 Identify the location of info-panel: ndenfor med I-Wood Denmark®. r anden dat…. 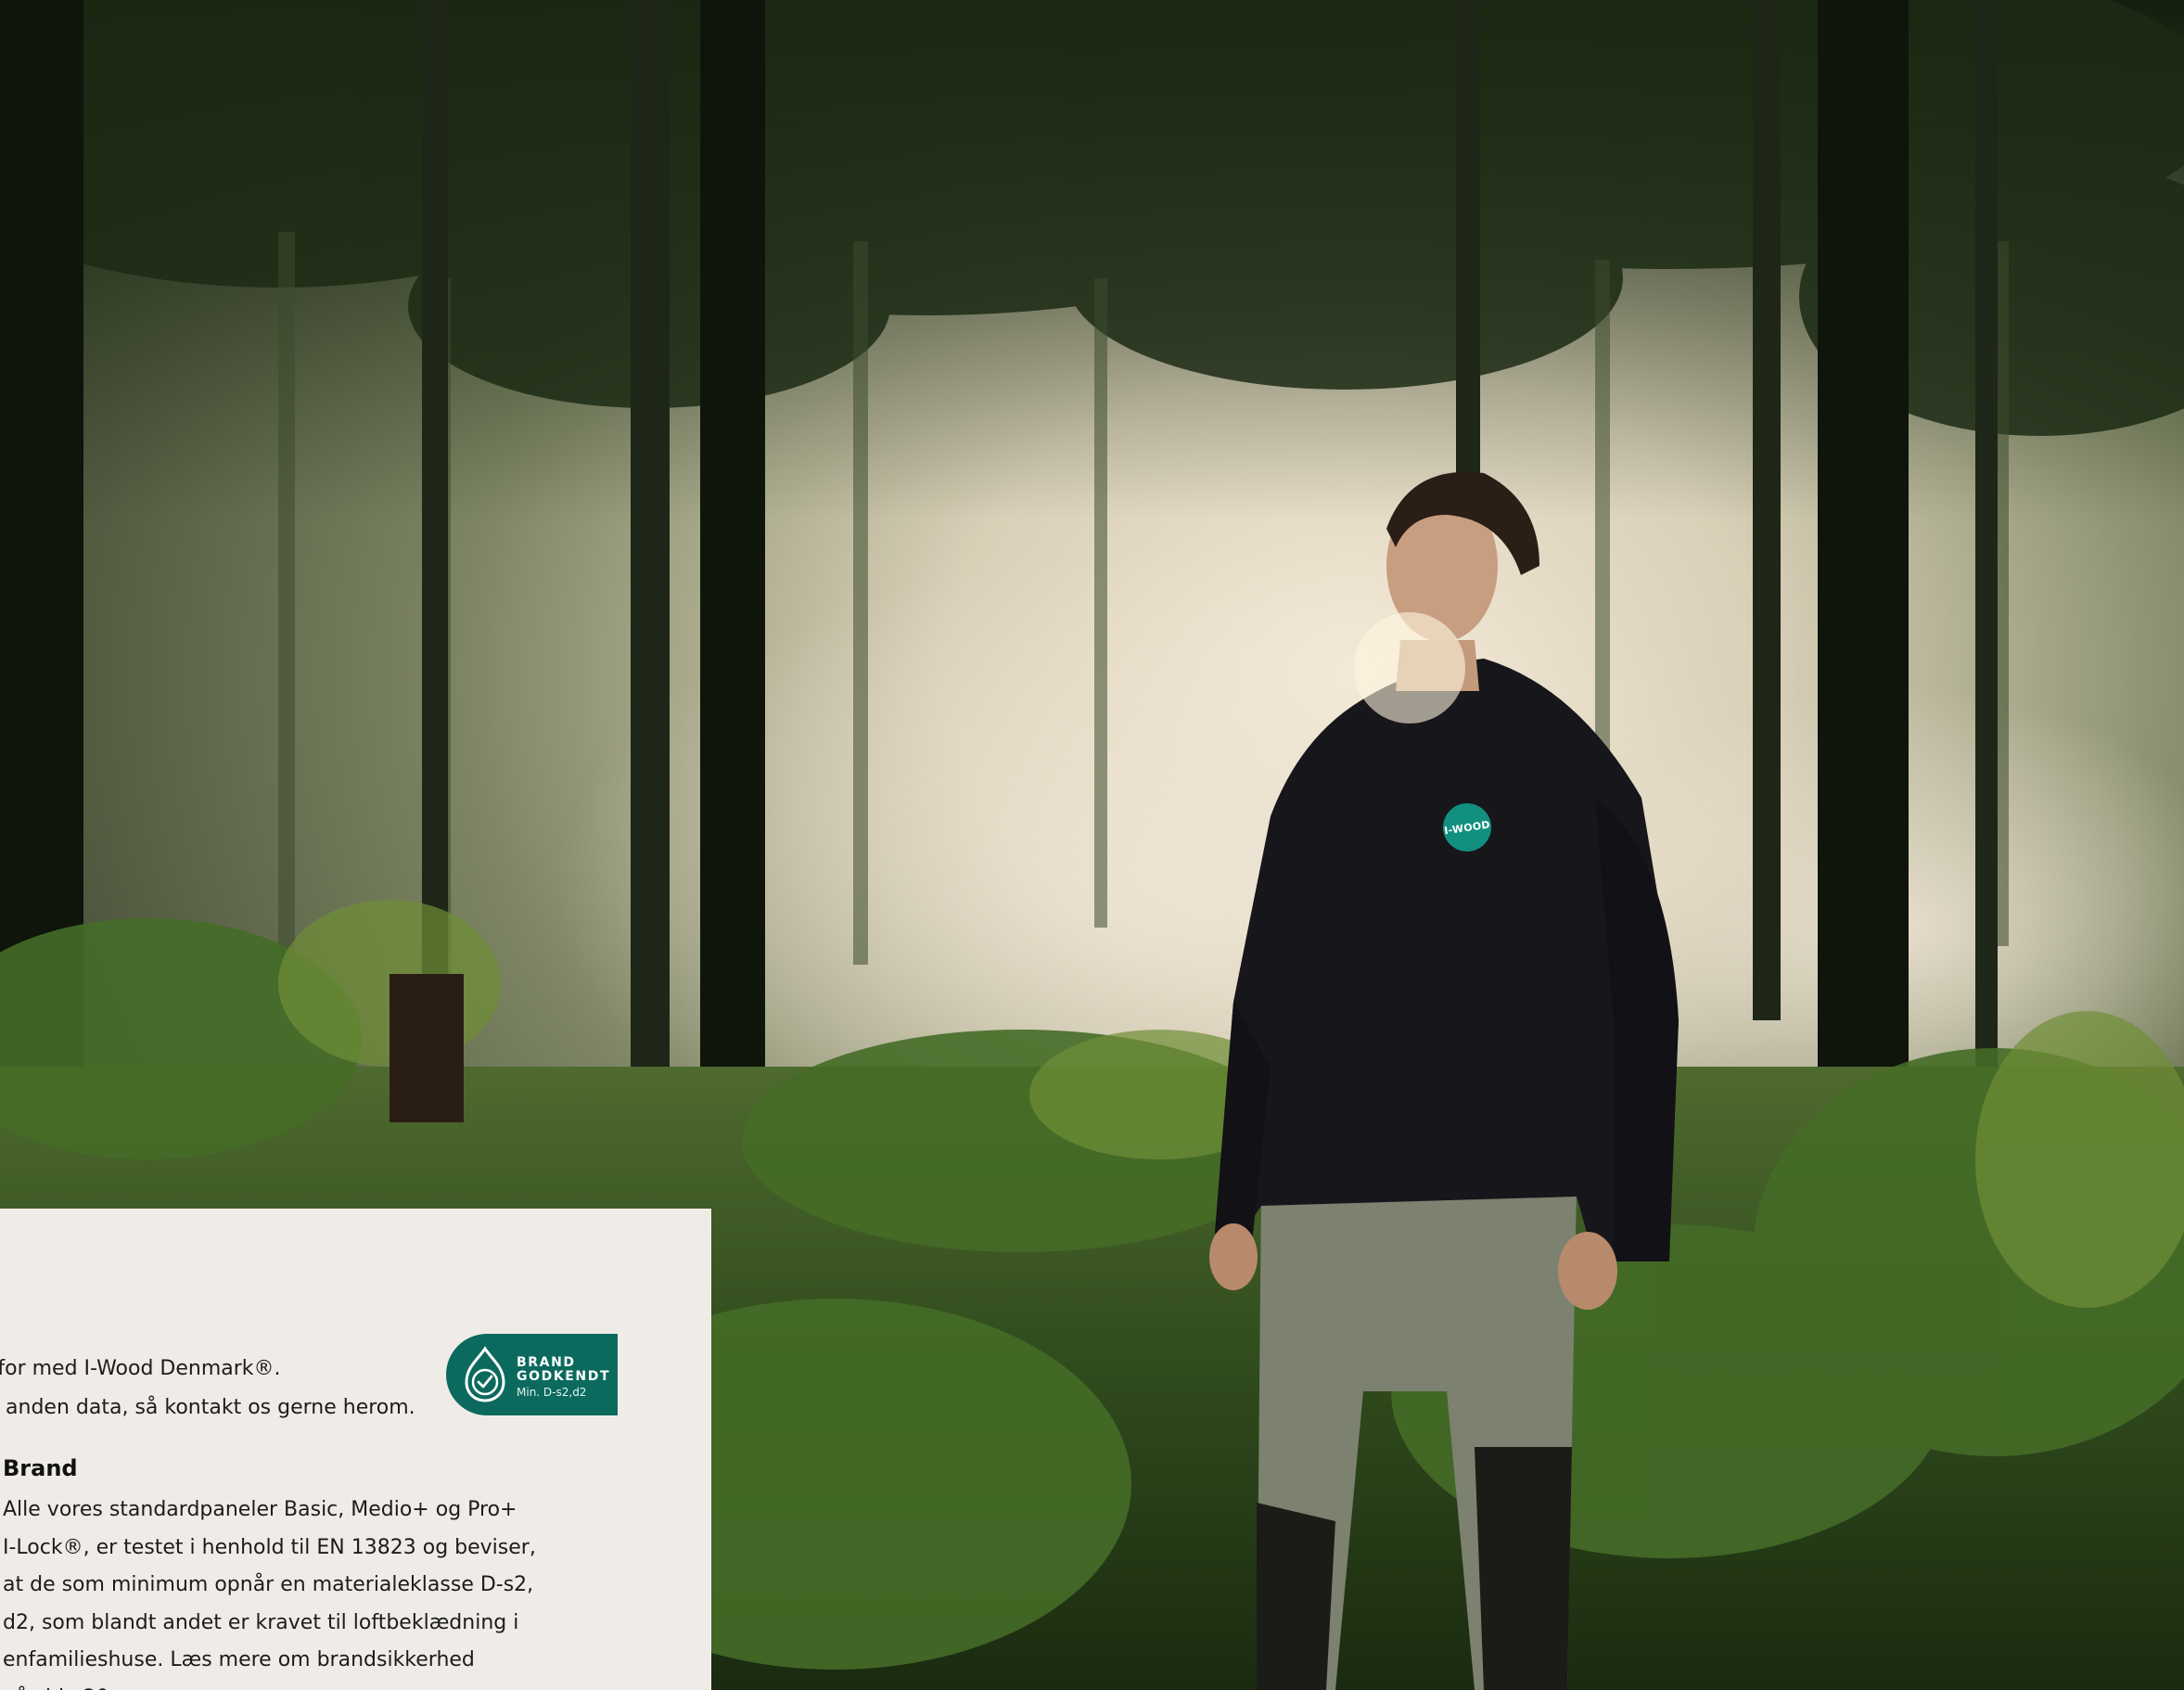
(355, 1449).